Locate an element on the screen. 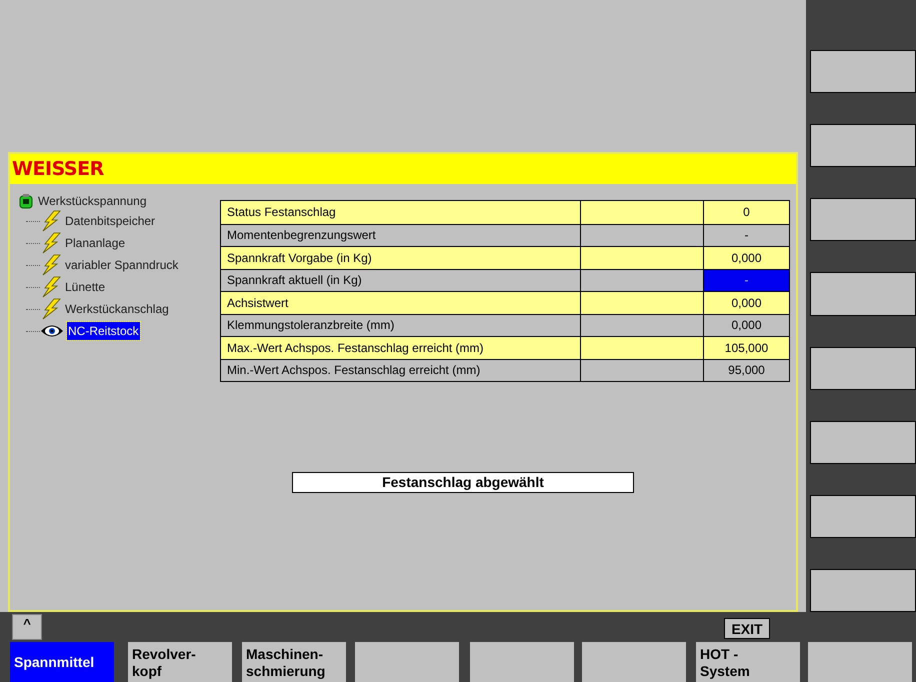 The width and height of the screenshot is (916, 682). status-message: Festanschlag abgewählt is located at coordinates (463, 482).